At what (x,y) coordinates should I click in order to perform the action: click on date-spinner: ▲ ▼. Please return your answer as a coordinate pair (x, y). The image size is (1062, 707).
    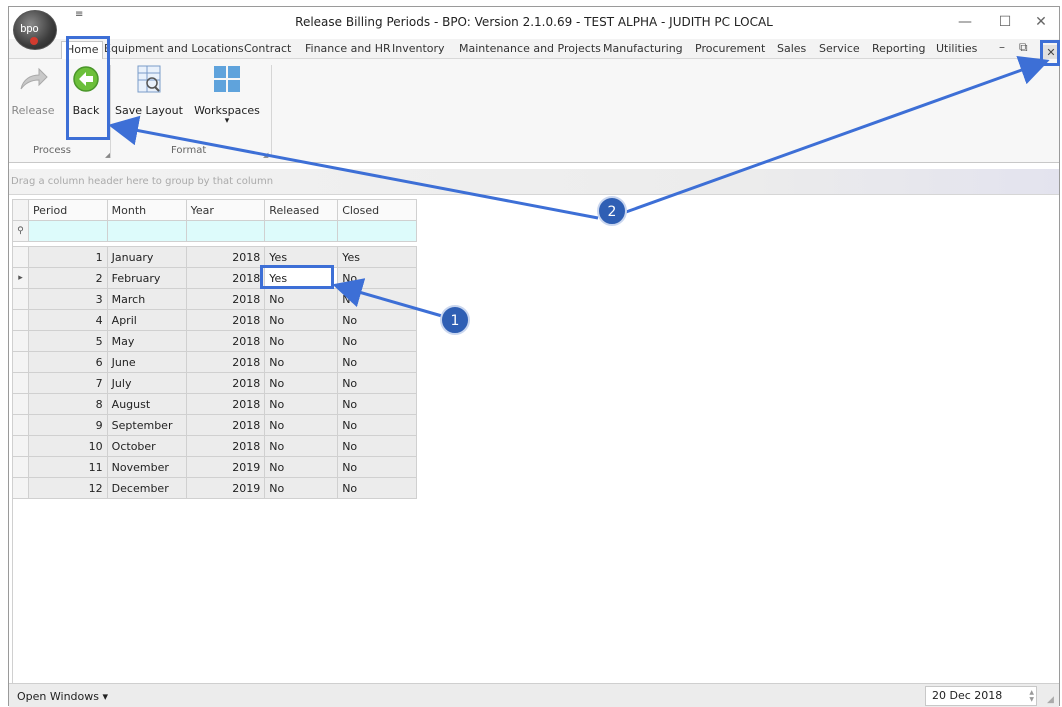
    Looking at the image, I should click on (1031, 696).